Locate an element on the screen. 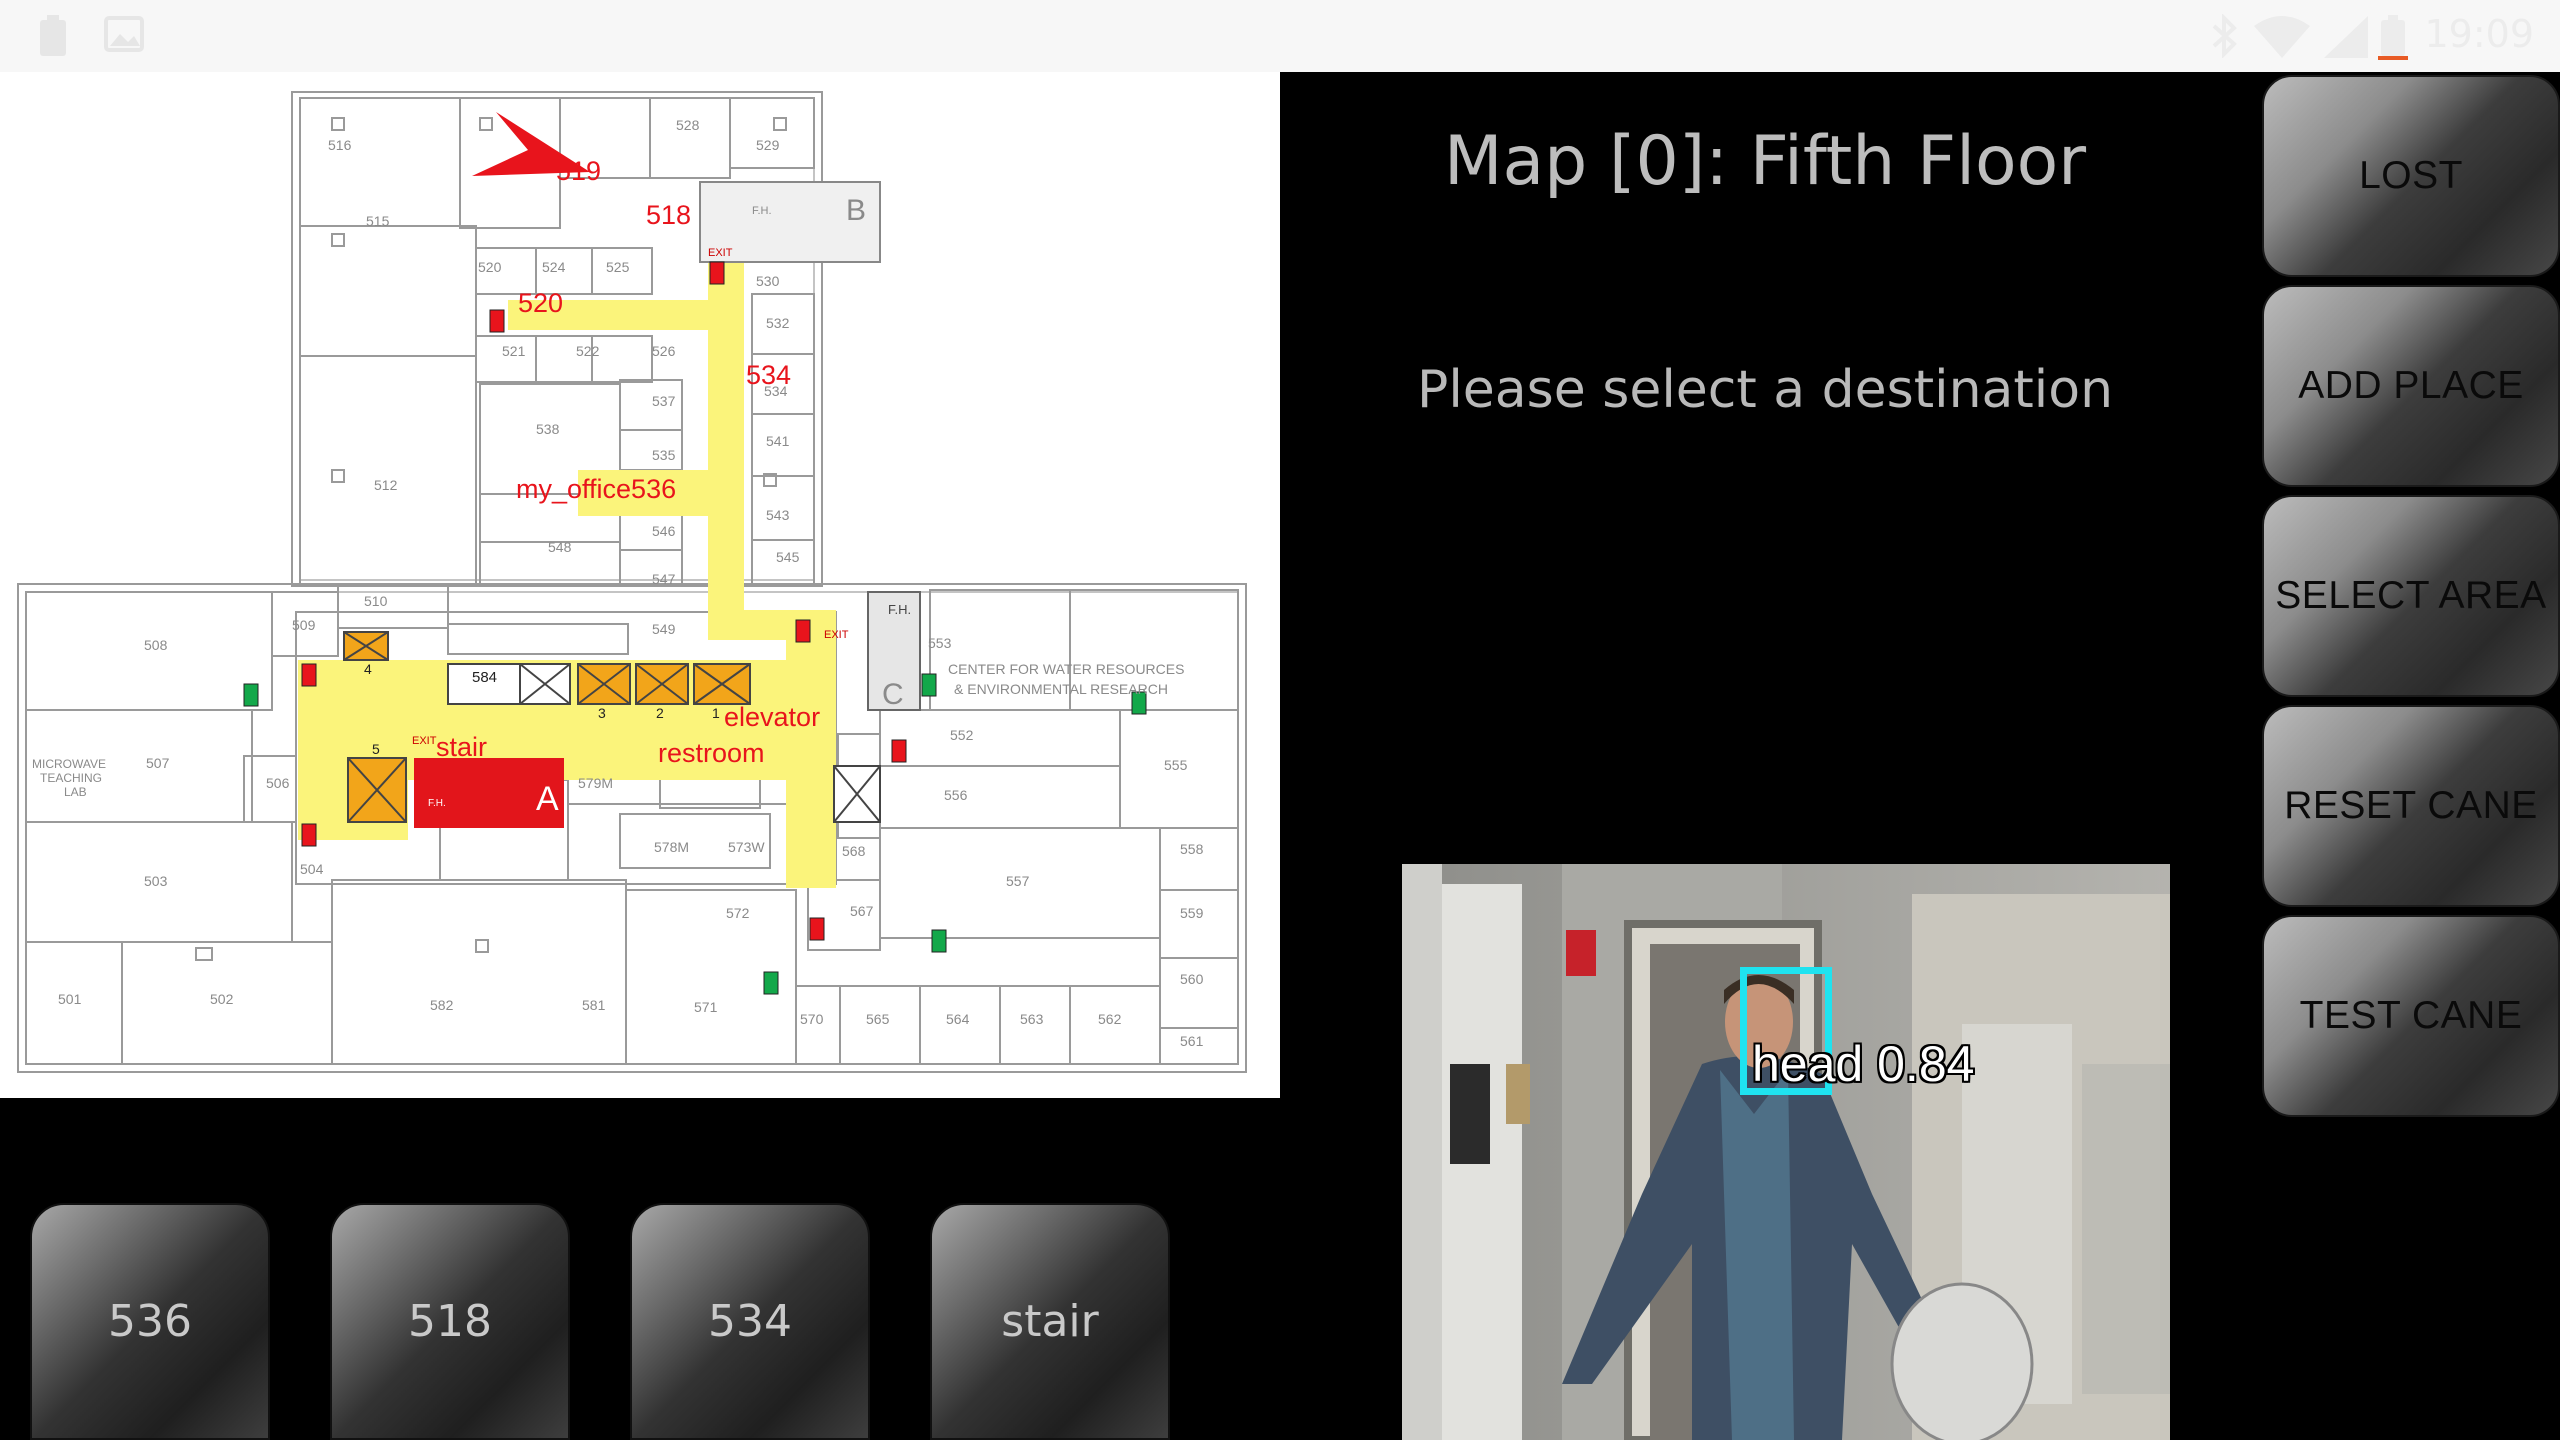  svg-text: 509 is located at coordinates (304, 625).